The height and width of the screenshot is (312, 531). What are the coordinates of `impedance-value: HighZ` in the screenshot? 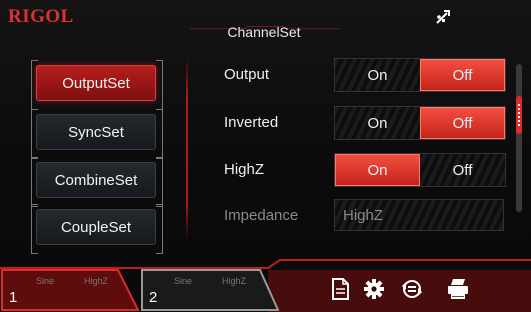 It's located at (363, 215).